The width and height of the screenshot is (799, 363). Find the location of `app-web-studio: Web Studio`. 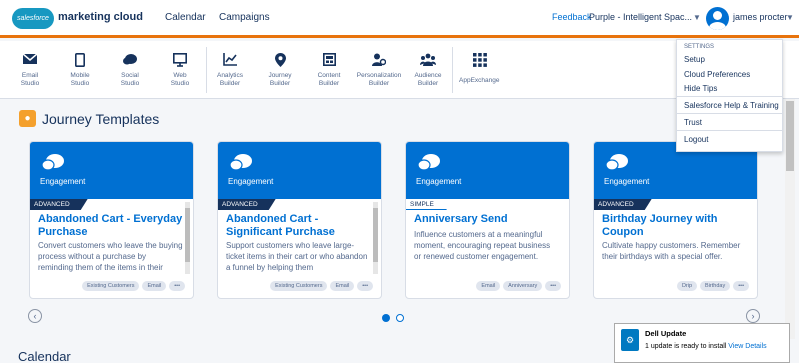

app-web-studio: Web Studio is located at coordinates (180, 70).